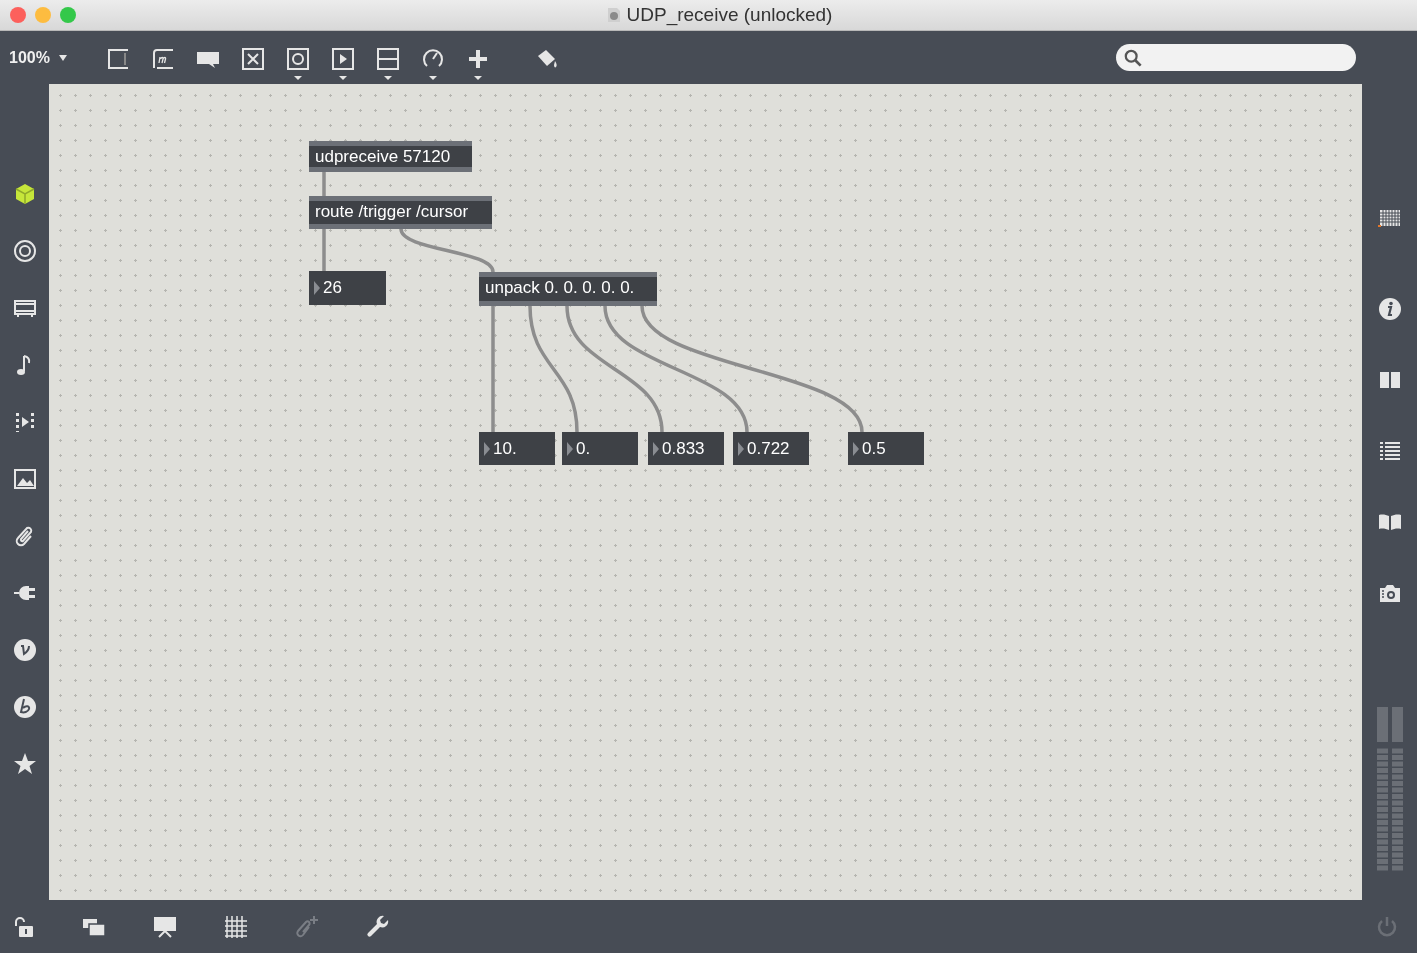 This screenshot has width=1417, height=953. What do you see at coordinates (24, 707) in the screenshot?
I see `b-circle-icon` at bounding box center [24, 707].